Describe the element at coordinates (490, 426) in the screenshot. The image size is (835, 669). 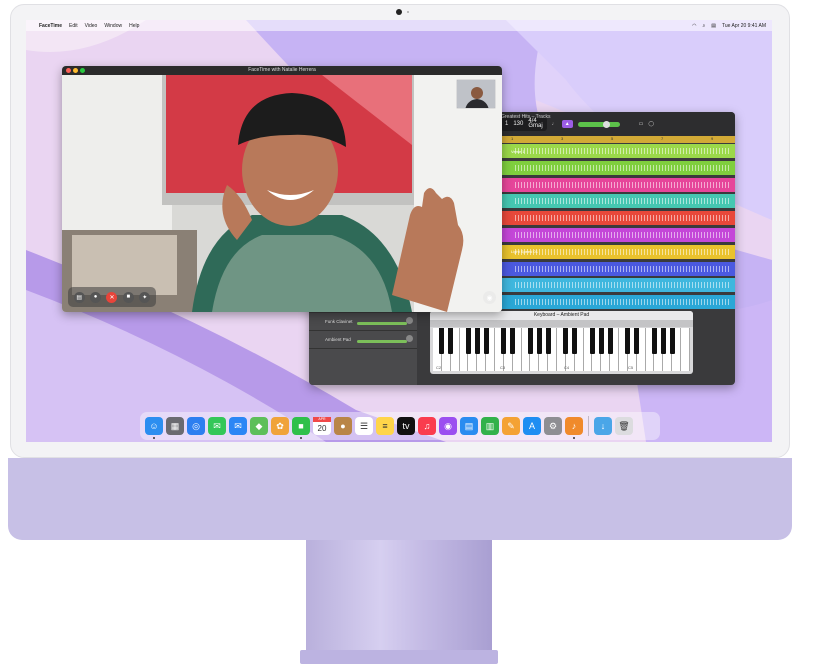
I see `dock-numbers-icon: ▥` at that location.